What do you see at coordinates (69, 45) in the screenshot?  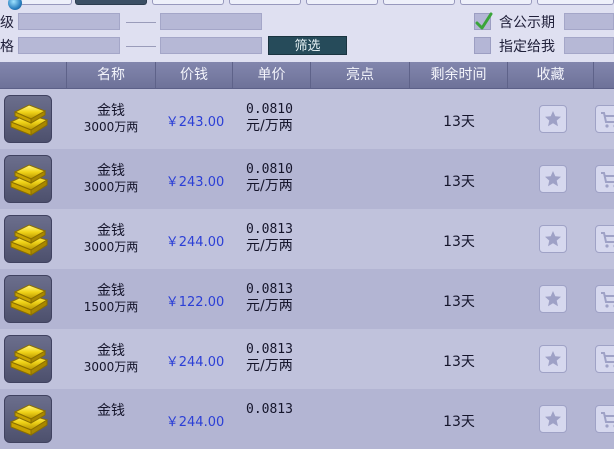 I see `price-min-input` at bounding box center [69, 45].